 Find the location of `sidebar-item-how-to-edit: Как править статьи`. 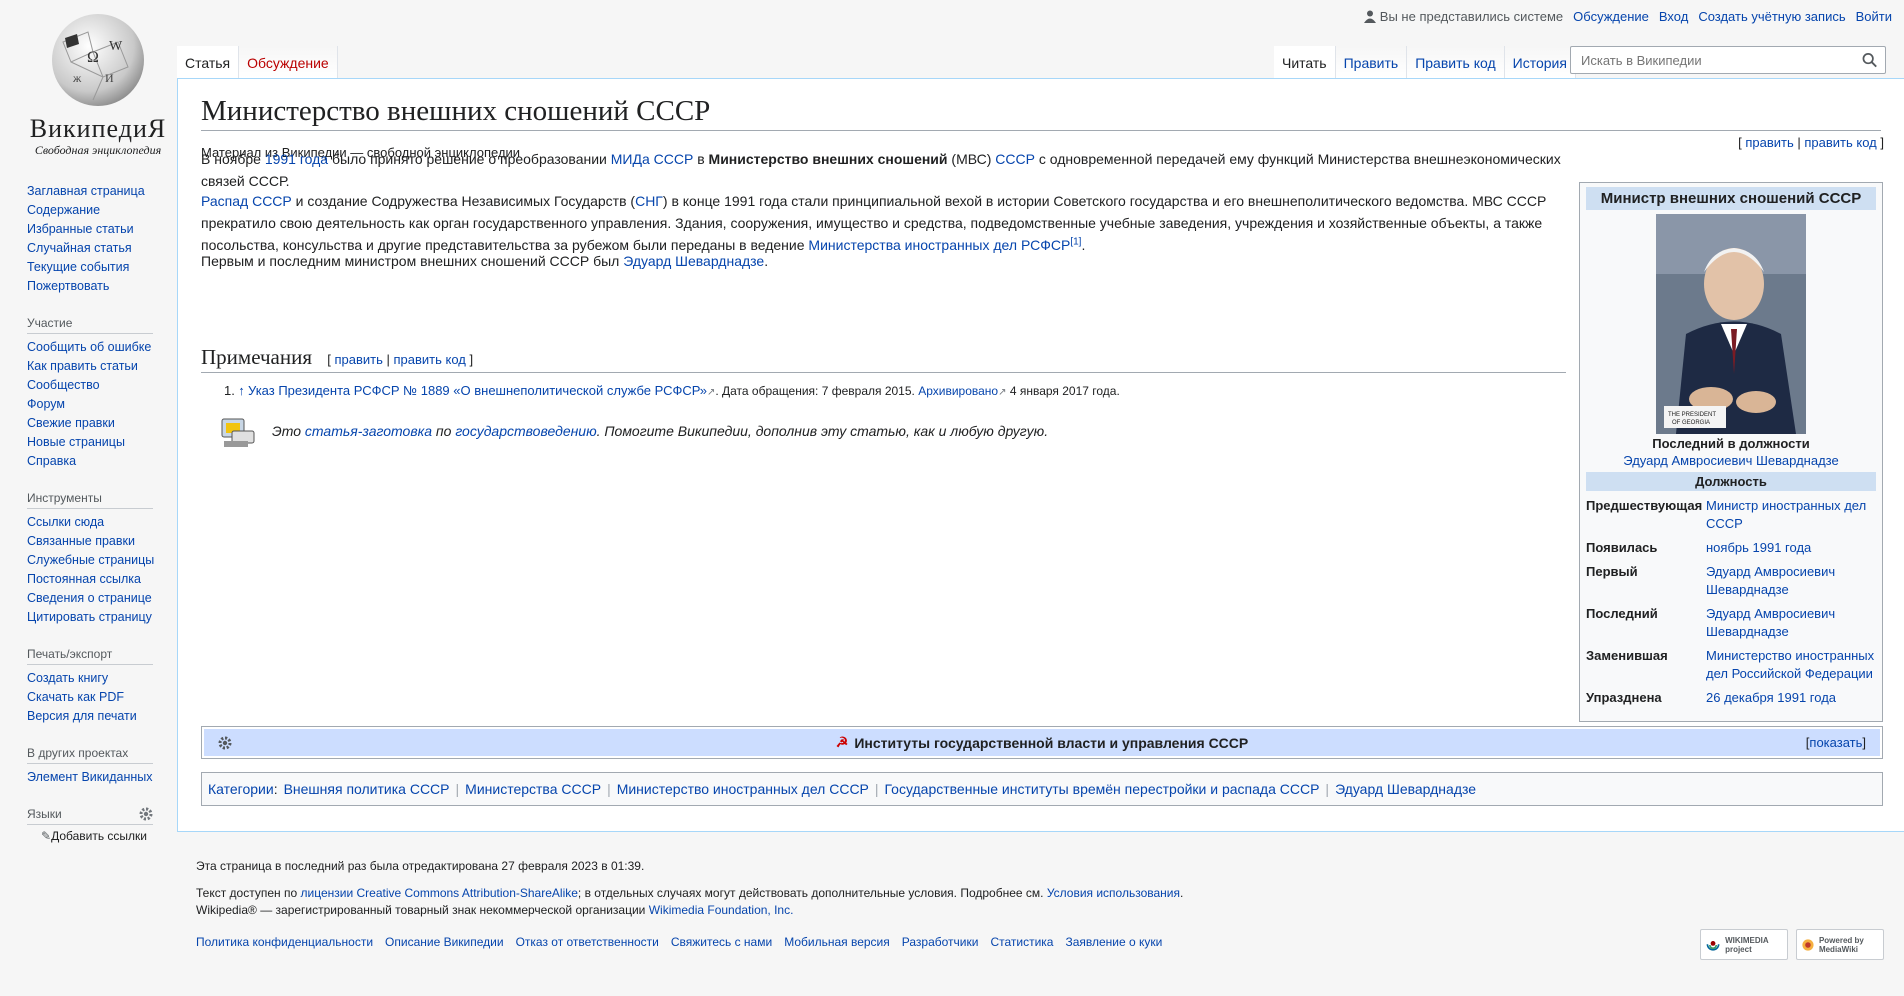

sidebar-item-how-to-edit: Как править статьи is located at coordinates (82, 366).